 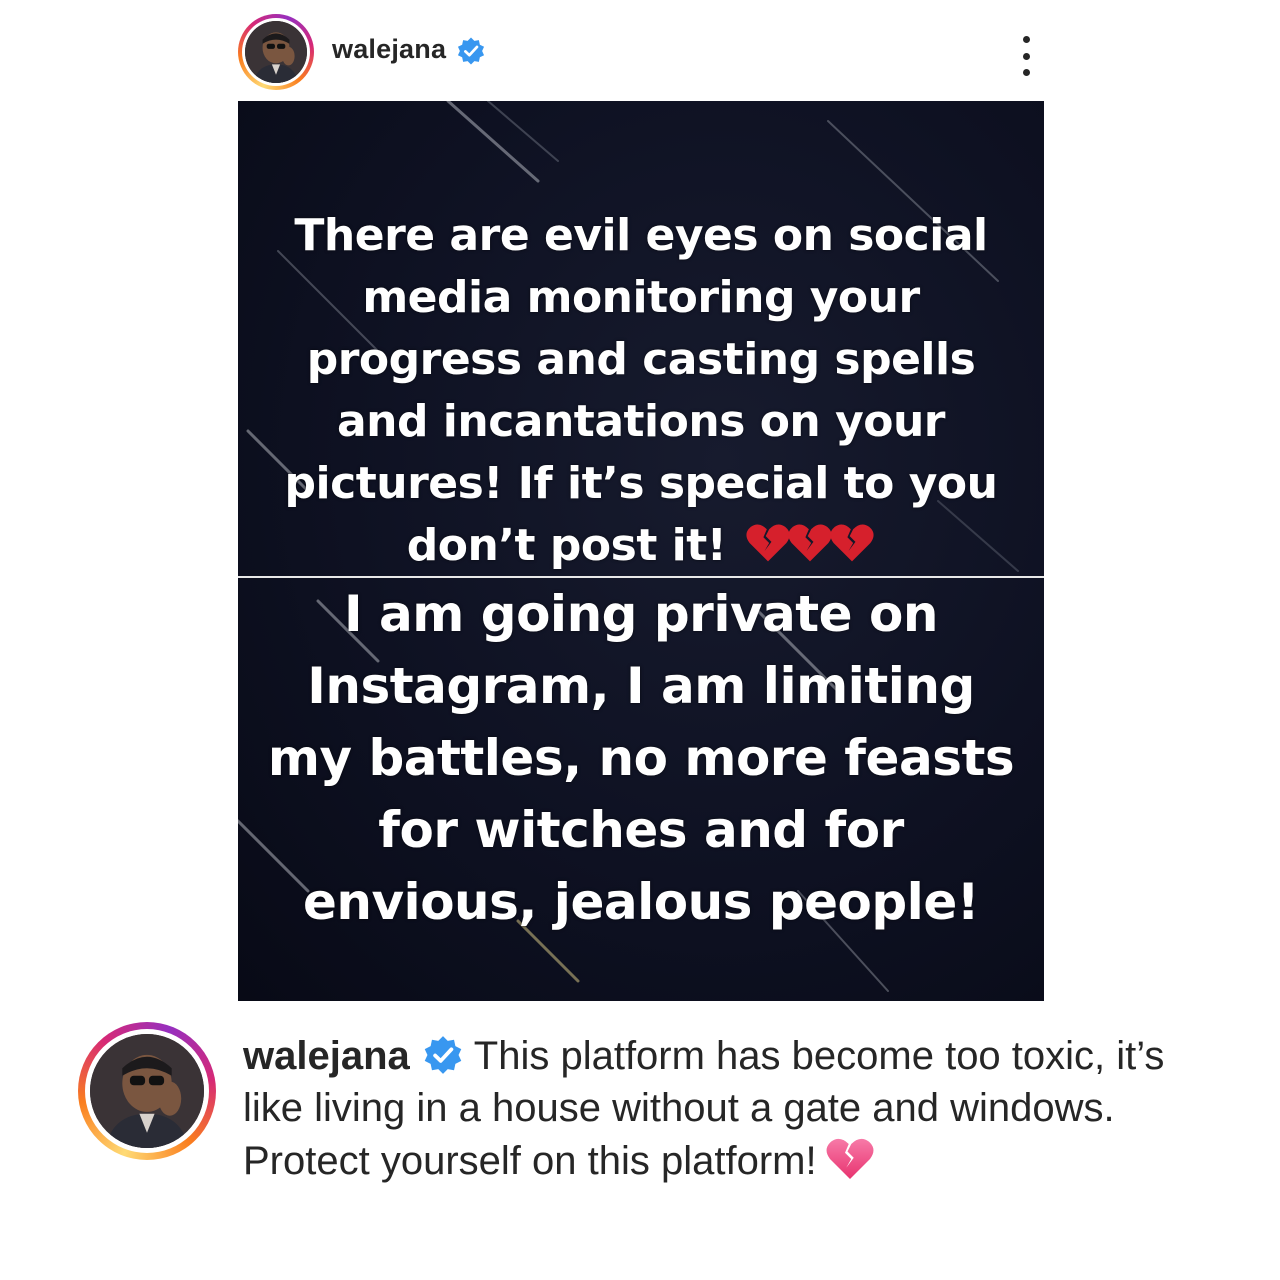 What do you see at coordinates (644, 52) in the screenshot?
I see `post-header: walejana` at bounding box center [644, 52].